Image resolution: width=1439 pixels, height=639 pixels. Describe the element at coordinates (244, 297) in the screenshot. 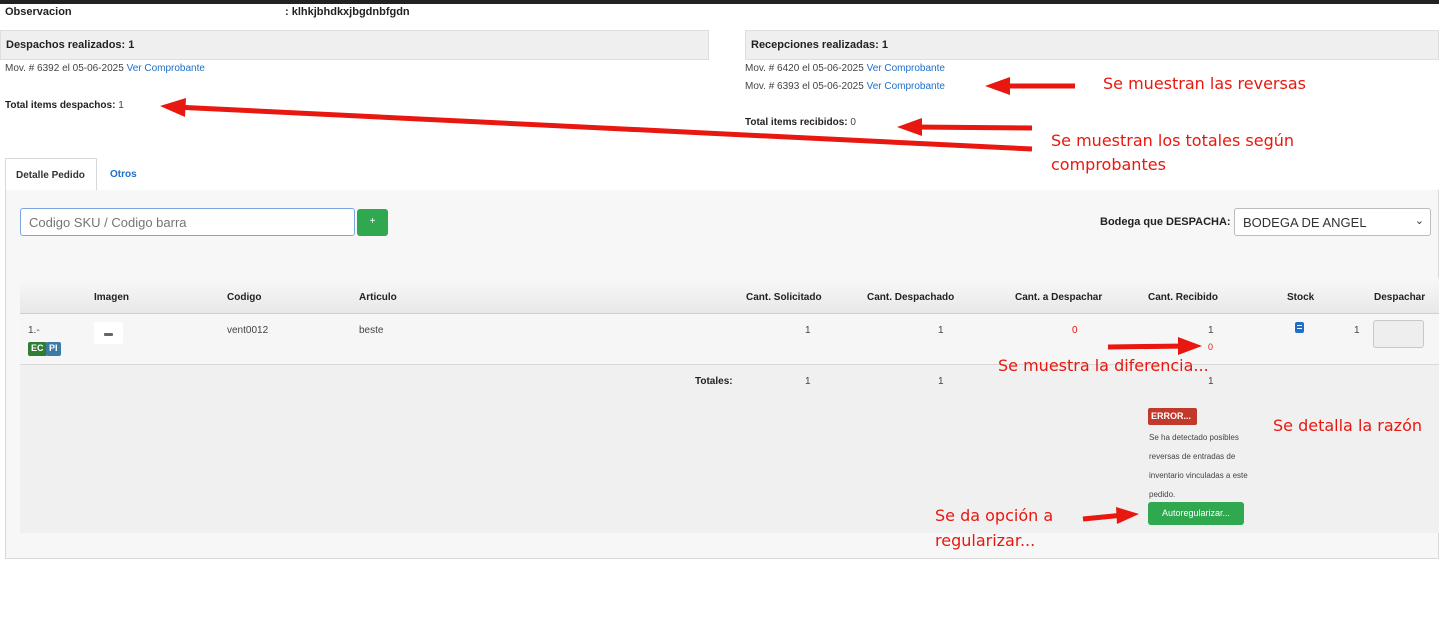

I see `col-codigo: Codigo` at that location.